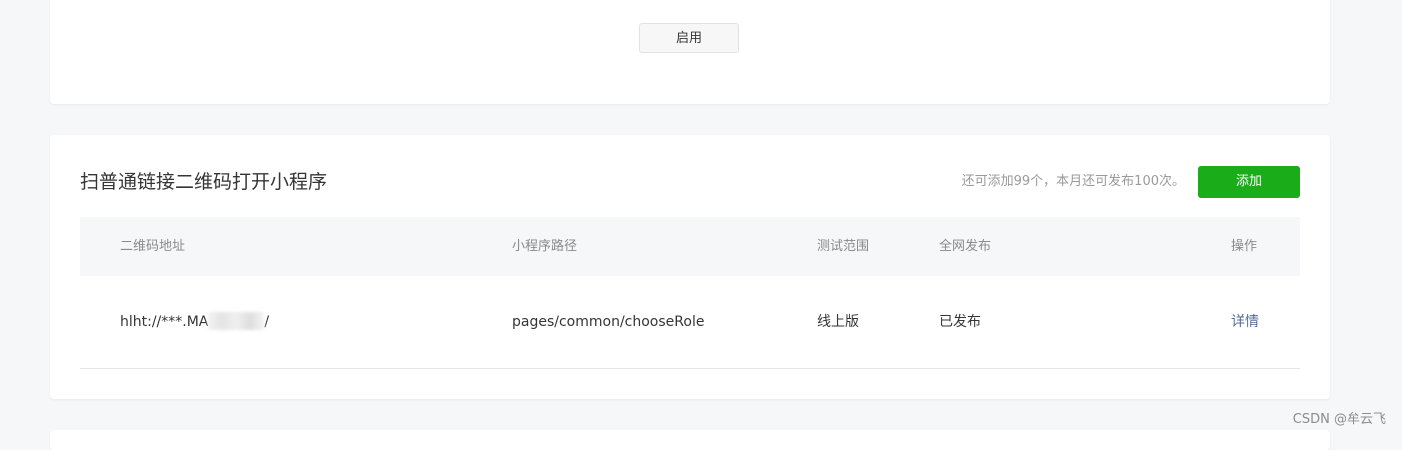 The image size is (1402, 450). Describe the element at coordinates (689, 38) in the screenshot. I see `enable-button: 启用` at that location.